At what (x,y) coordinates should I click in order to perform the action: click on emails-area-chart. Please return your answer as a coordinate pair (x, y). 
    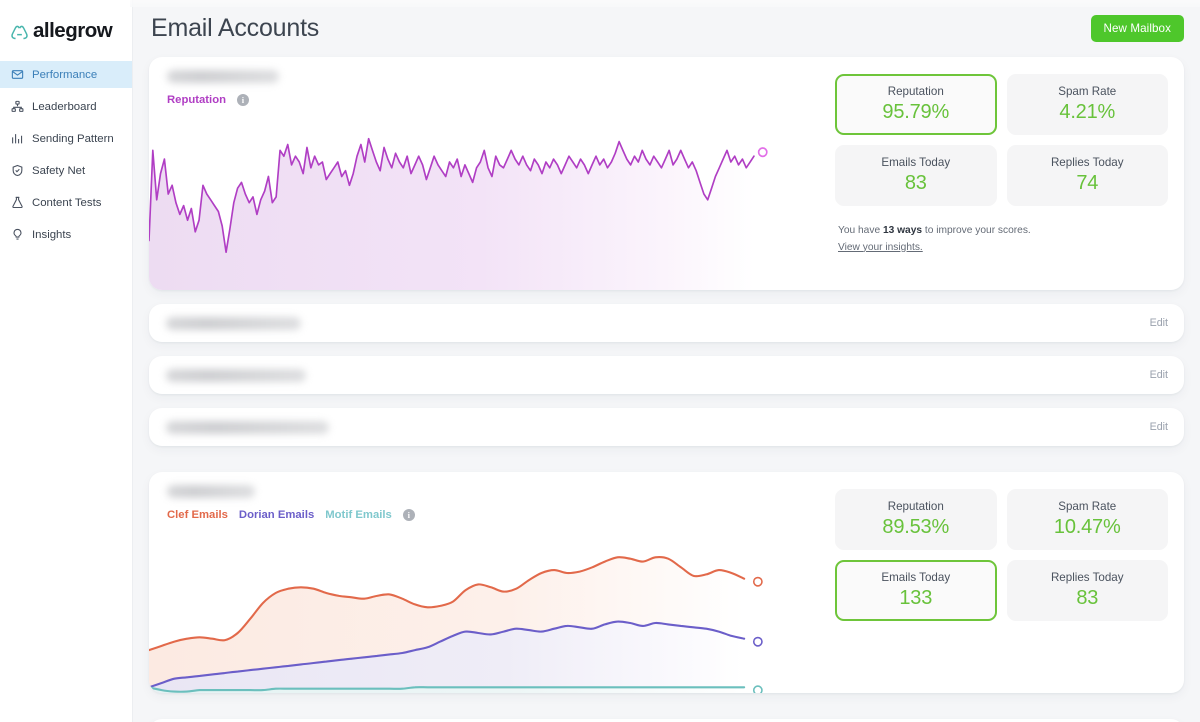
    Looking at the image, I should click on (456, 624).